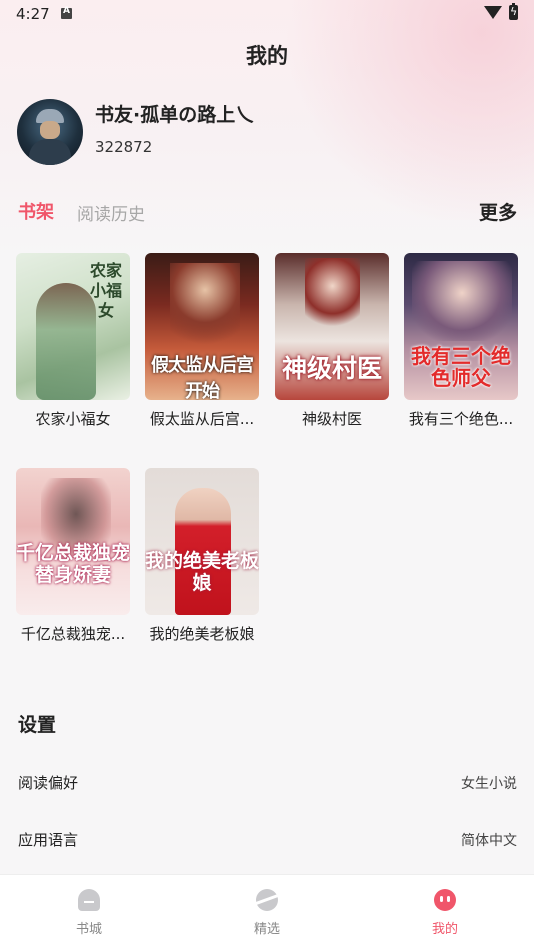 This screenshot has width=534, height=951. What do you see at coordinates (513, 11) in the screenshot?
I see `battery-icon` at bounding box center [513, 11].